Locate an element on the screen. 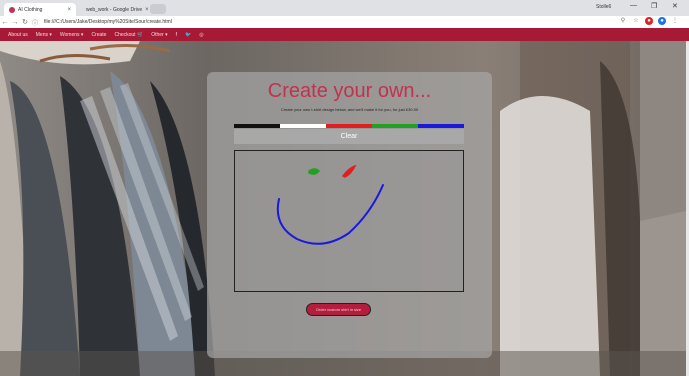 This screenshot has width=689, height=376. color-swatch-black is located at coordinates (257, 126).